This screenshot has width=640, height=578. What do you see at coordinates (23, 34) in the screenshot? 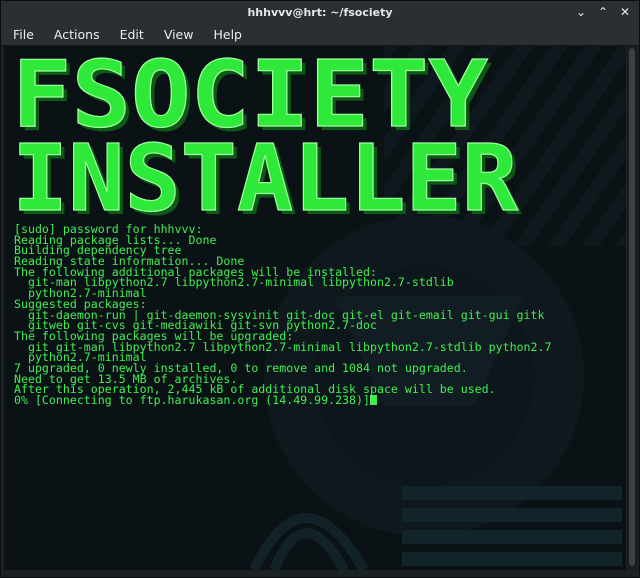
I see `menu-file: File` at bounding box center [23, 34].